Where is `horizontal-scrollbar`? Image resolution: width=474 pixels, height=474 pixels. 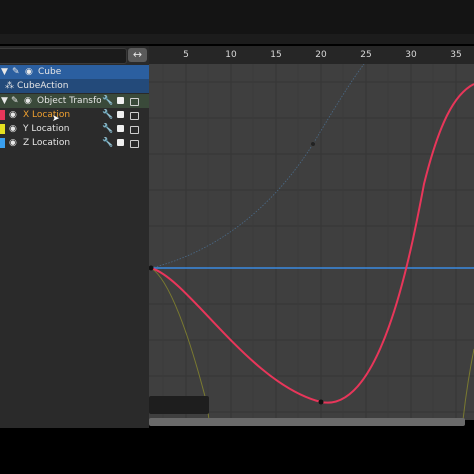 horizontal-scrollbar is located at coordinates (307, 422).